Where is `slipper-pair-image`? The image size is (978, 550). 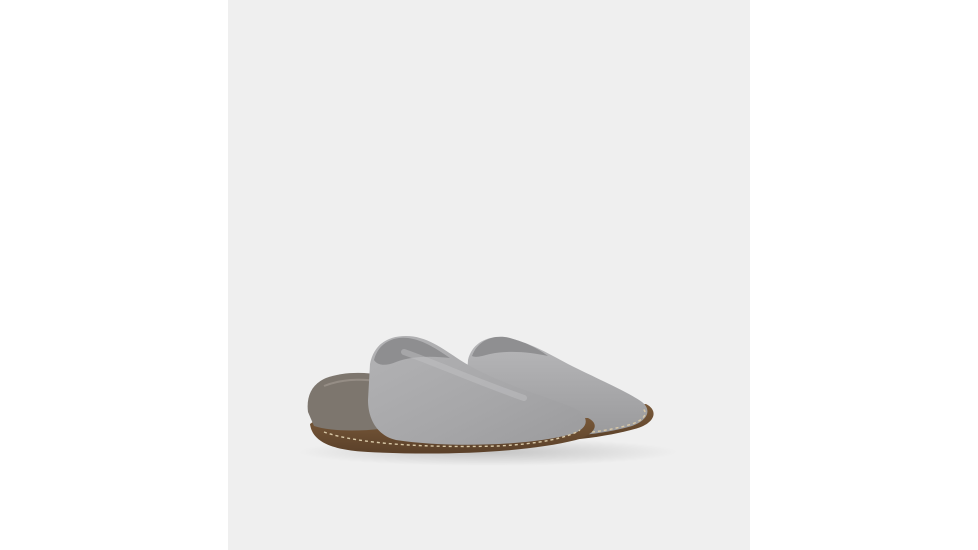
slipper-pair-image is located at coordinates (488, 401).